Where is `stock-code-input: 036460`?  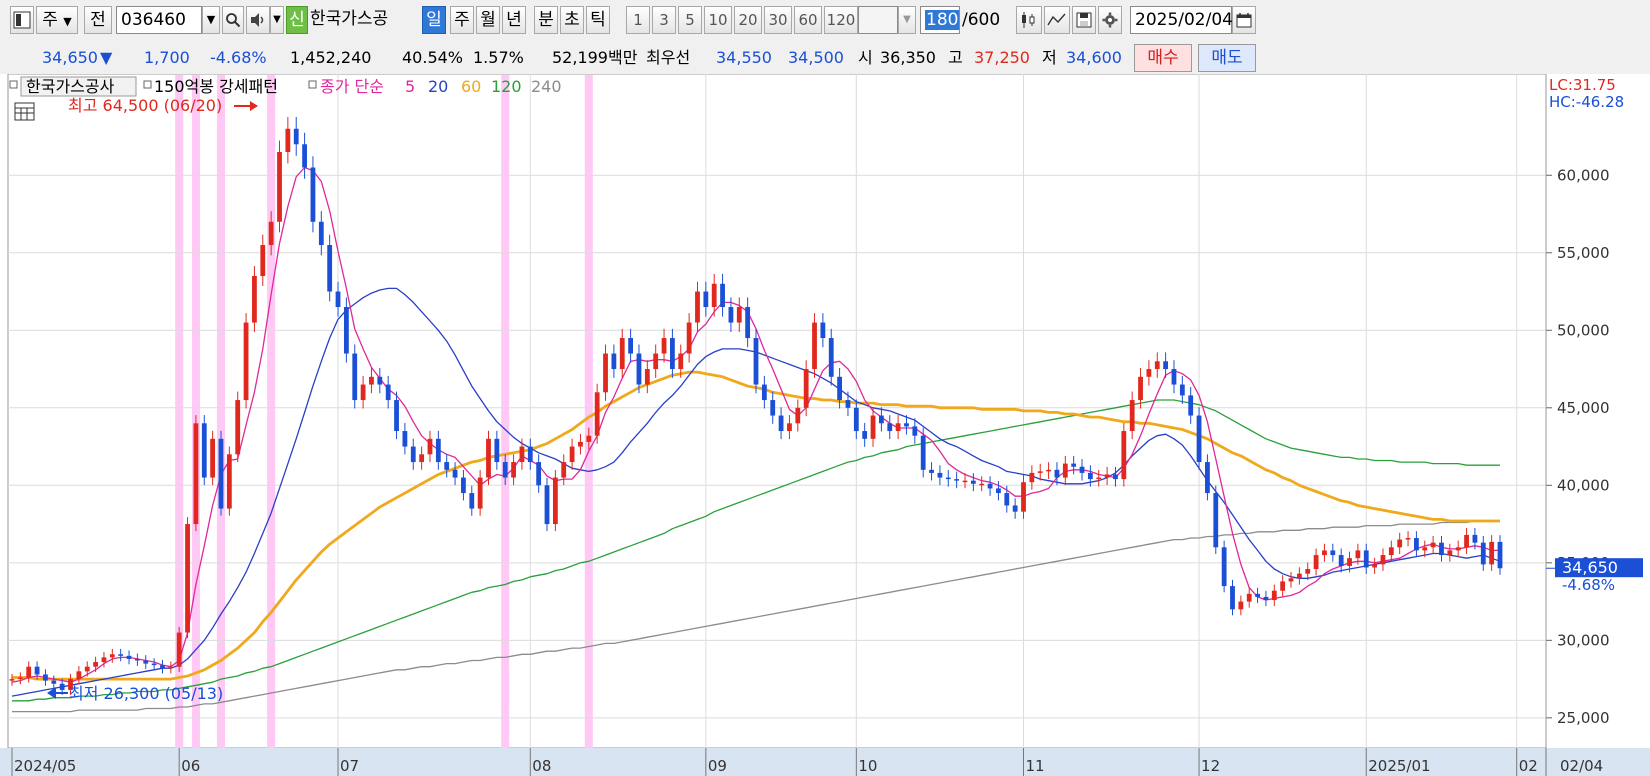
stock-code-input: 036460 is located at coordinates (159, 20).